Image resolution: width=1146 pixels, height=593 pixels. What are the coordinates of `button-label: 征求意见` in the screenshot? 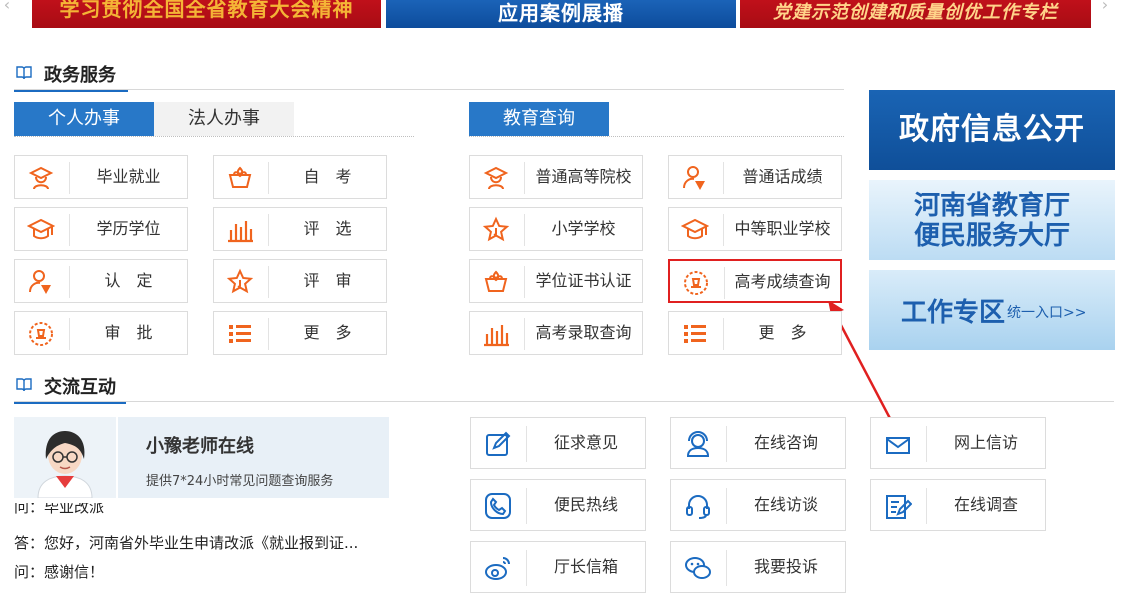 It's located at (585, 442).